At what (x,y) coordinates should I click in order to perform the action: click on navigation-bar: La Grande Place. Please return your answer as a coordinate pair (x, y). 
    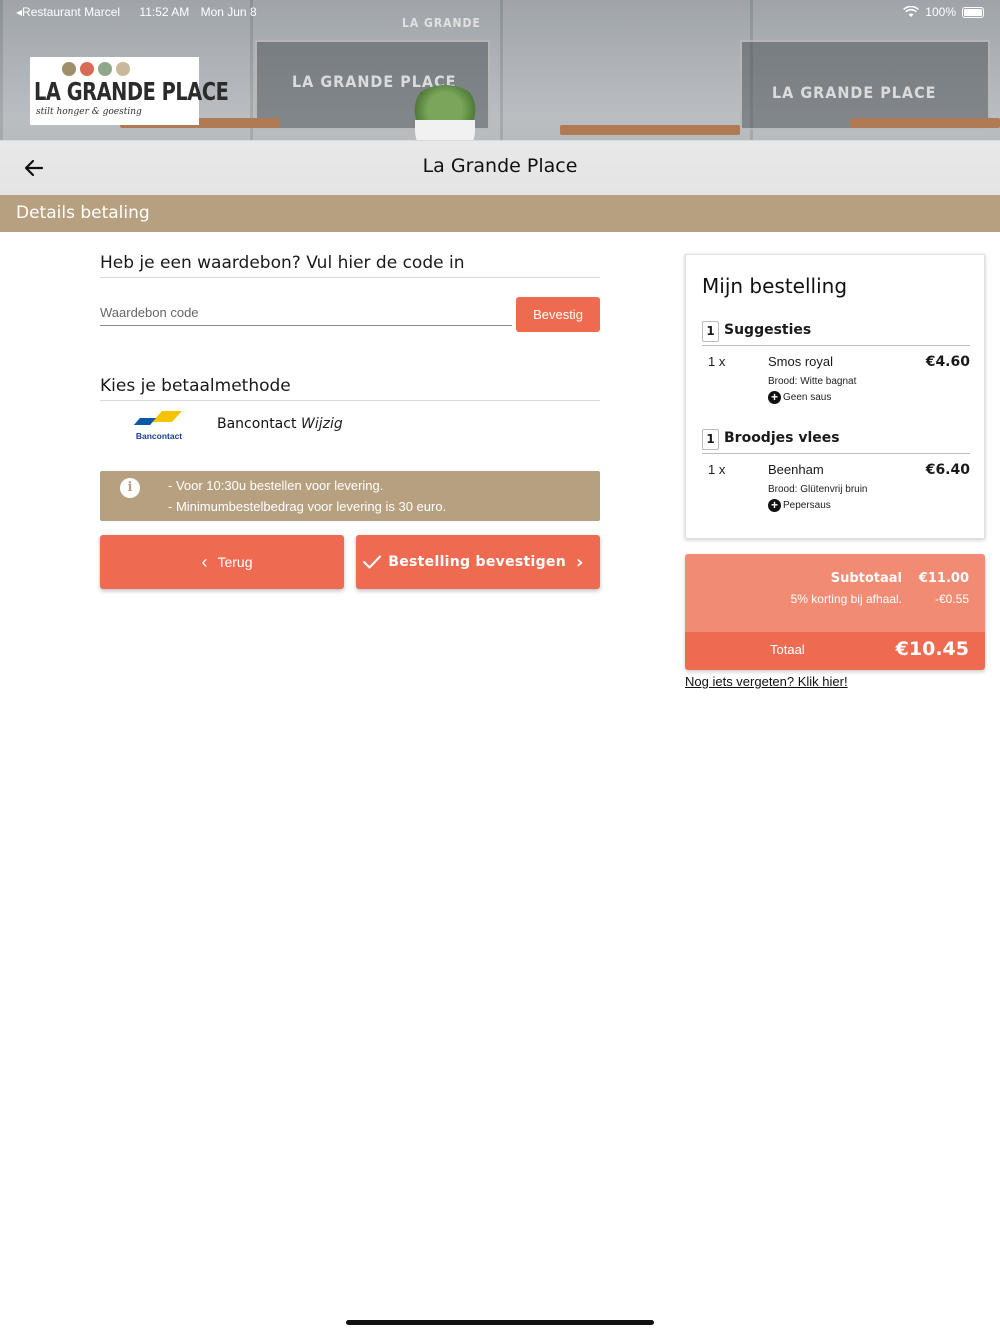
    Looking at the image, I should click on (500, 168).